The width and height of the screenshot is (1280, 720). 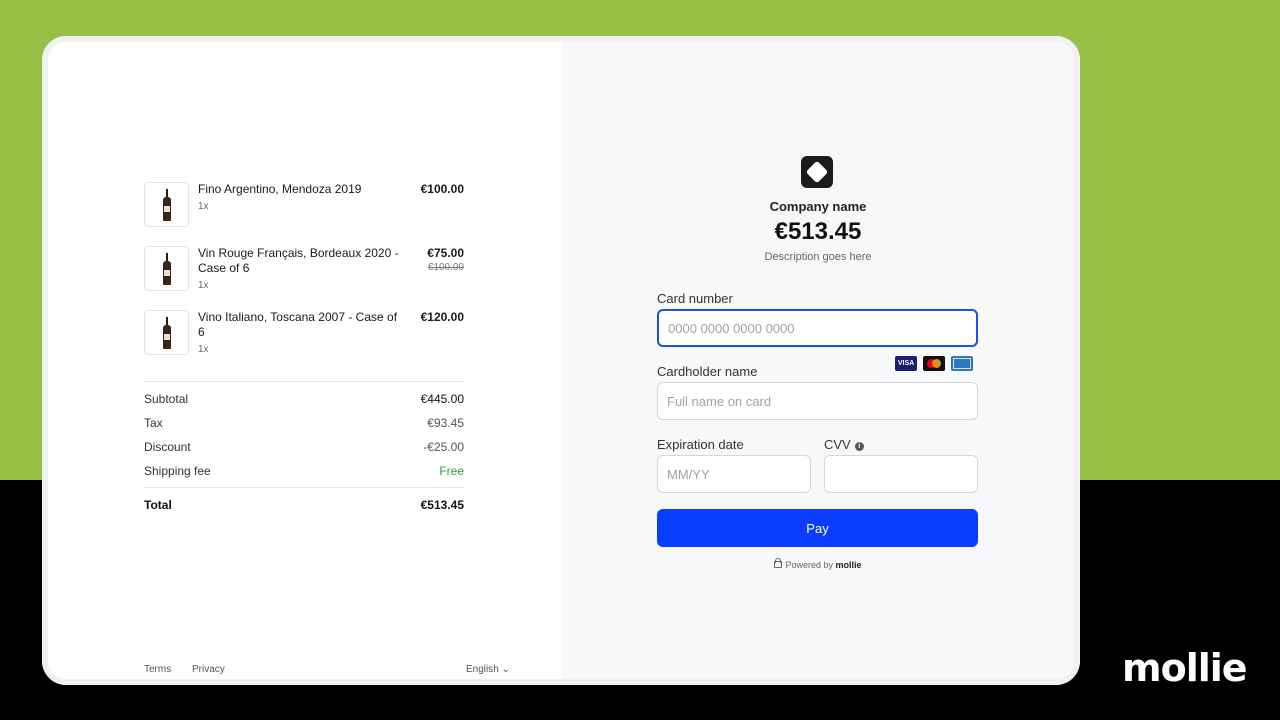 What do you see at coordinates (901, 474) in the screenshot?
I see `cvv-input` at bounding box center [901, 474].